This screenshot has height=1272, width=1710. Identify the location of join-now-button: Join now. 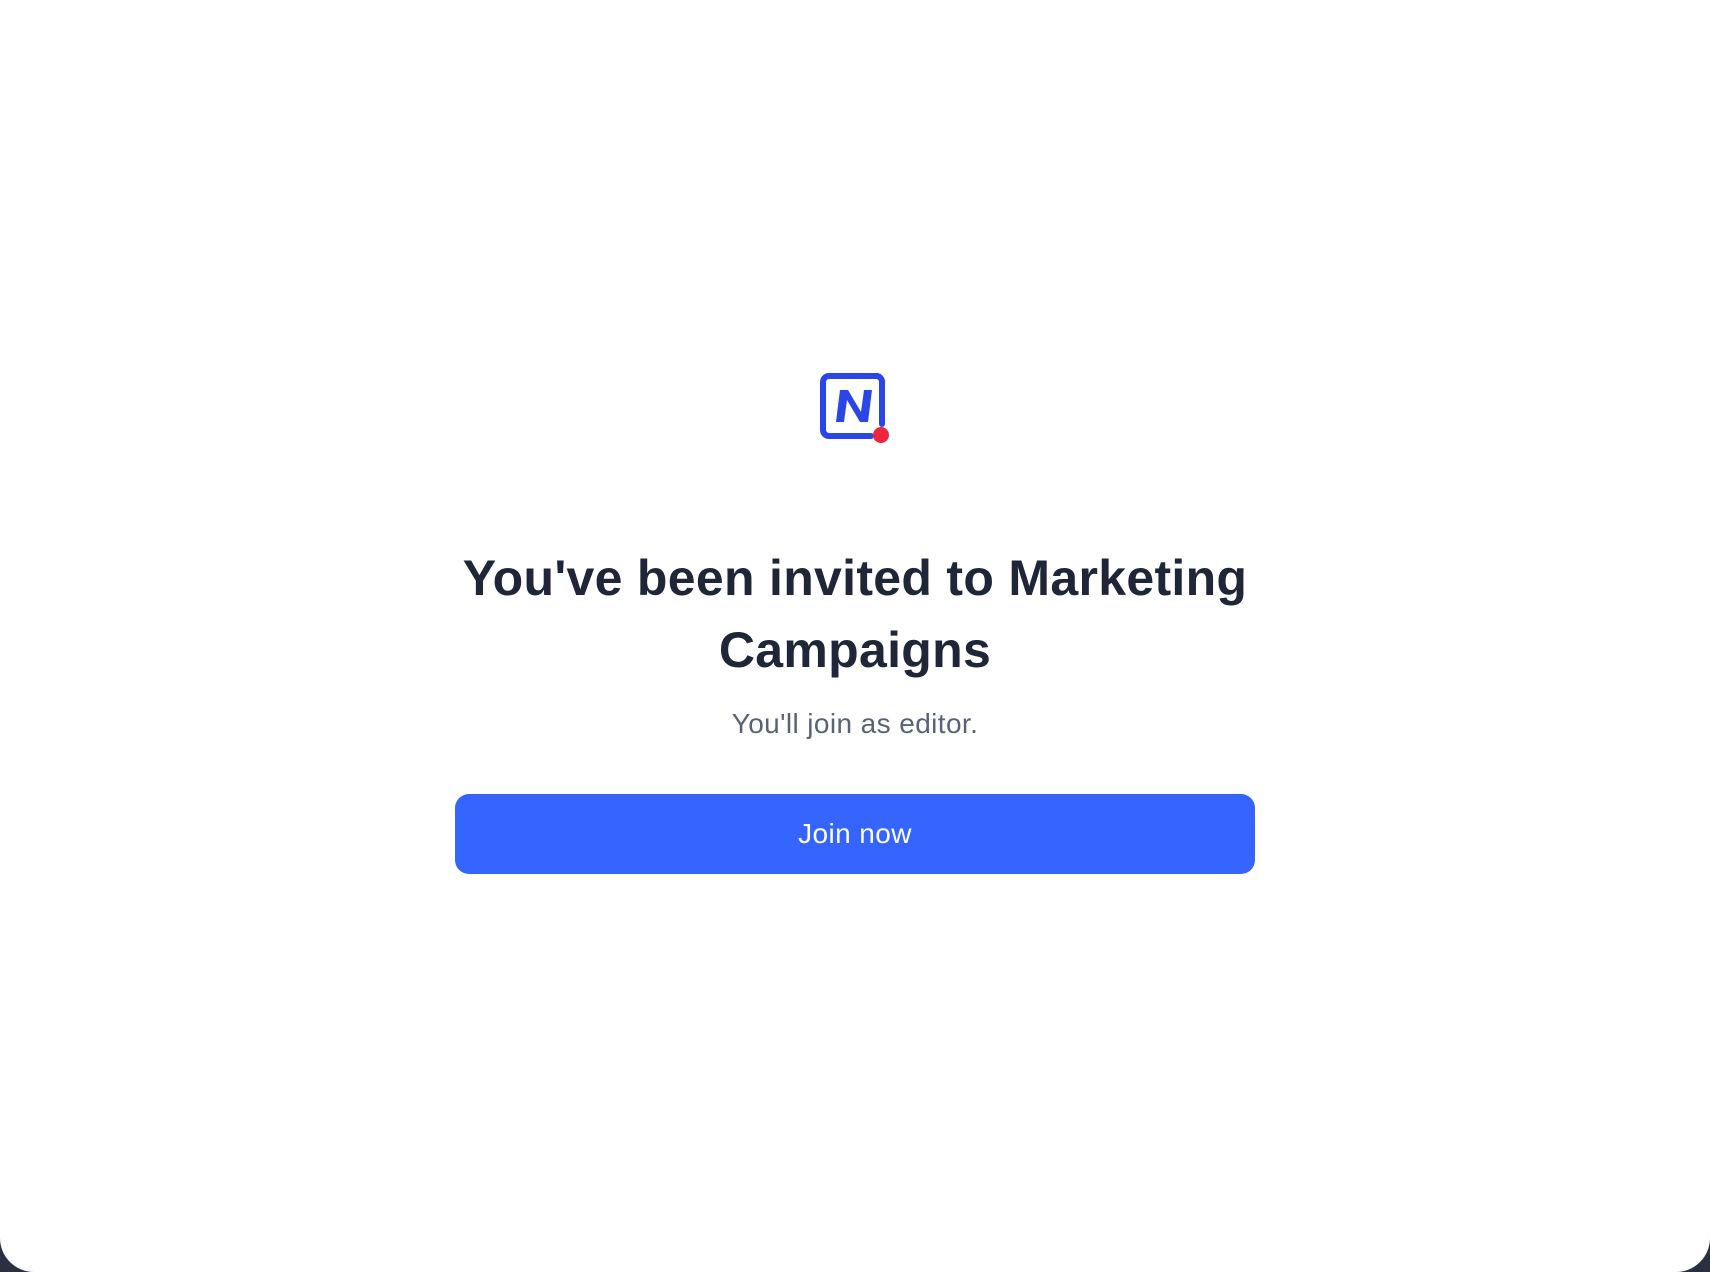
(855, 834).